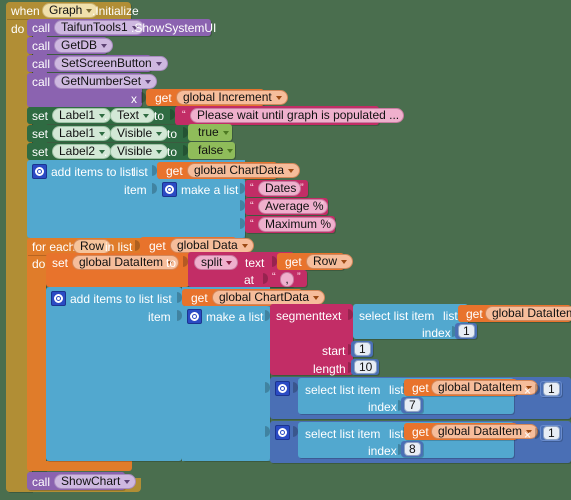 The width and height of the screenshot is (571, 500). I want to click on for-each-row-block, so click(36, 354).